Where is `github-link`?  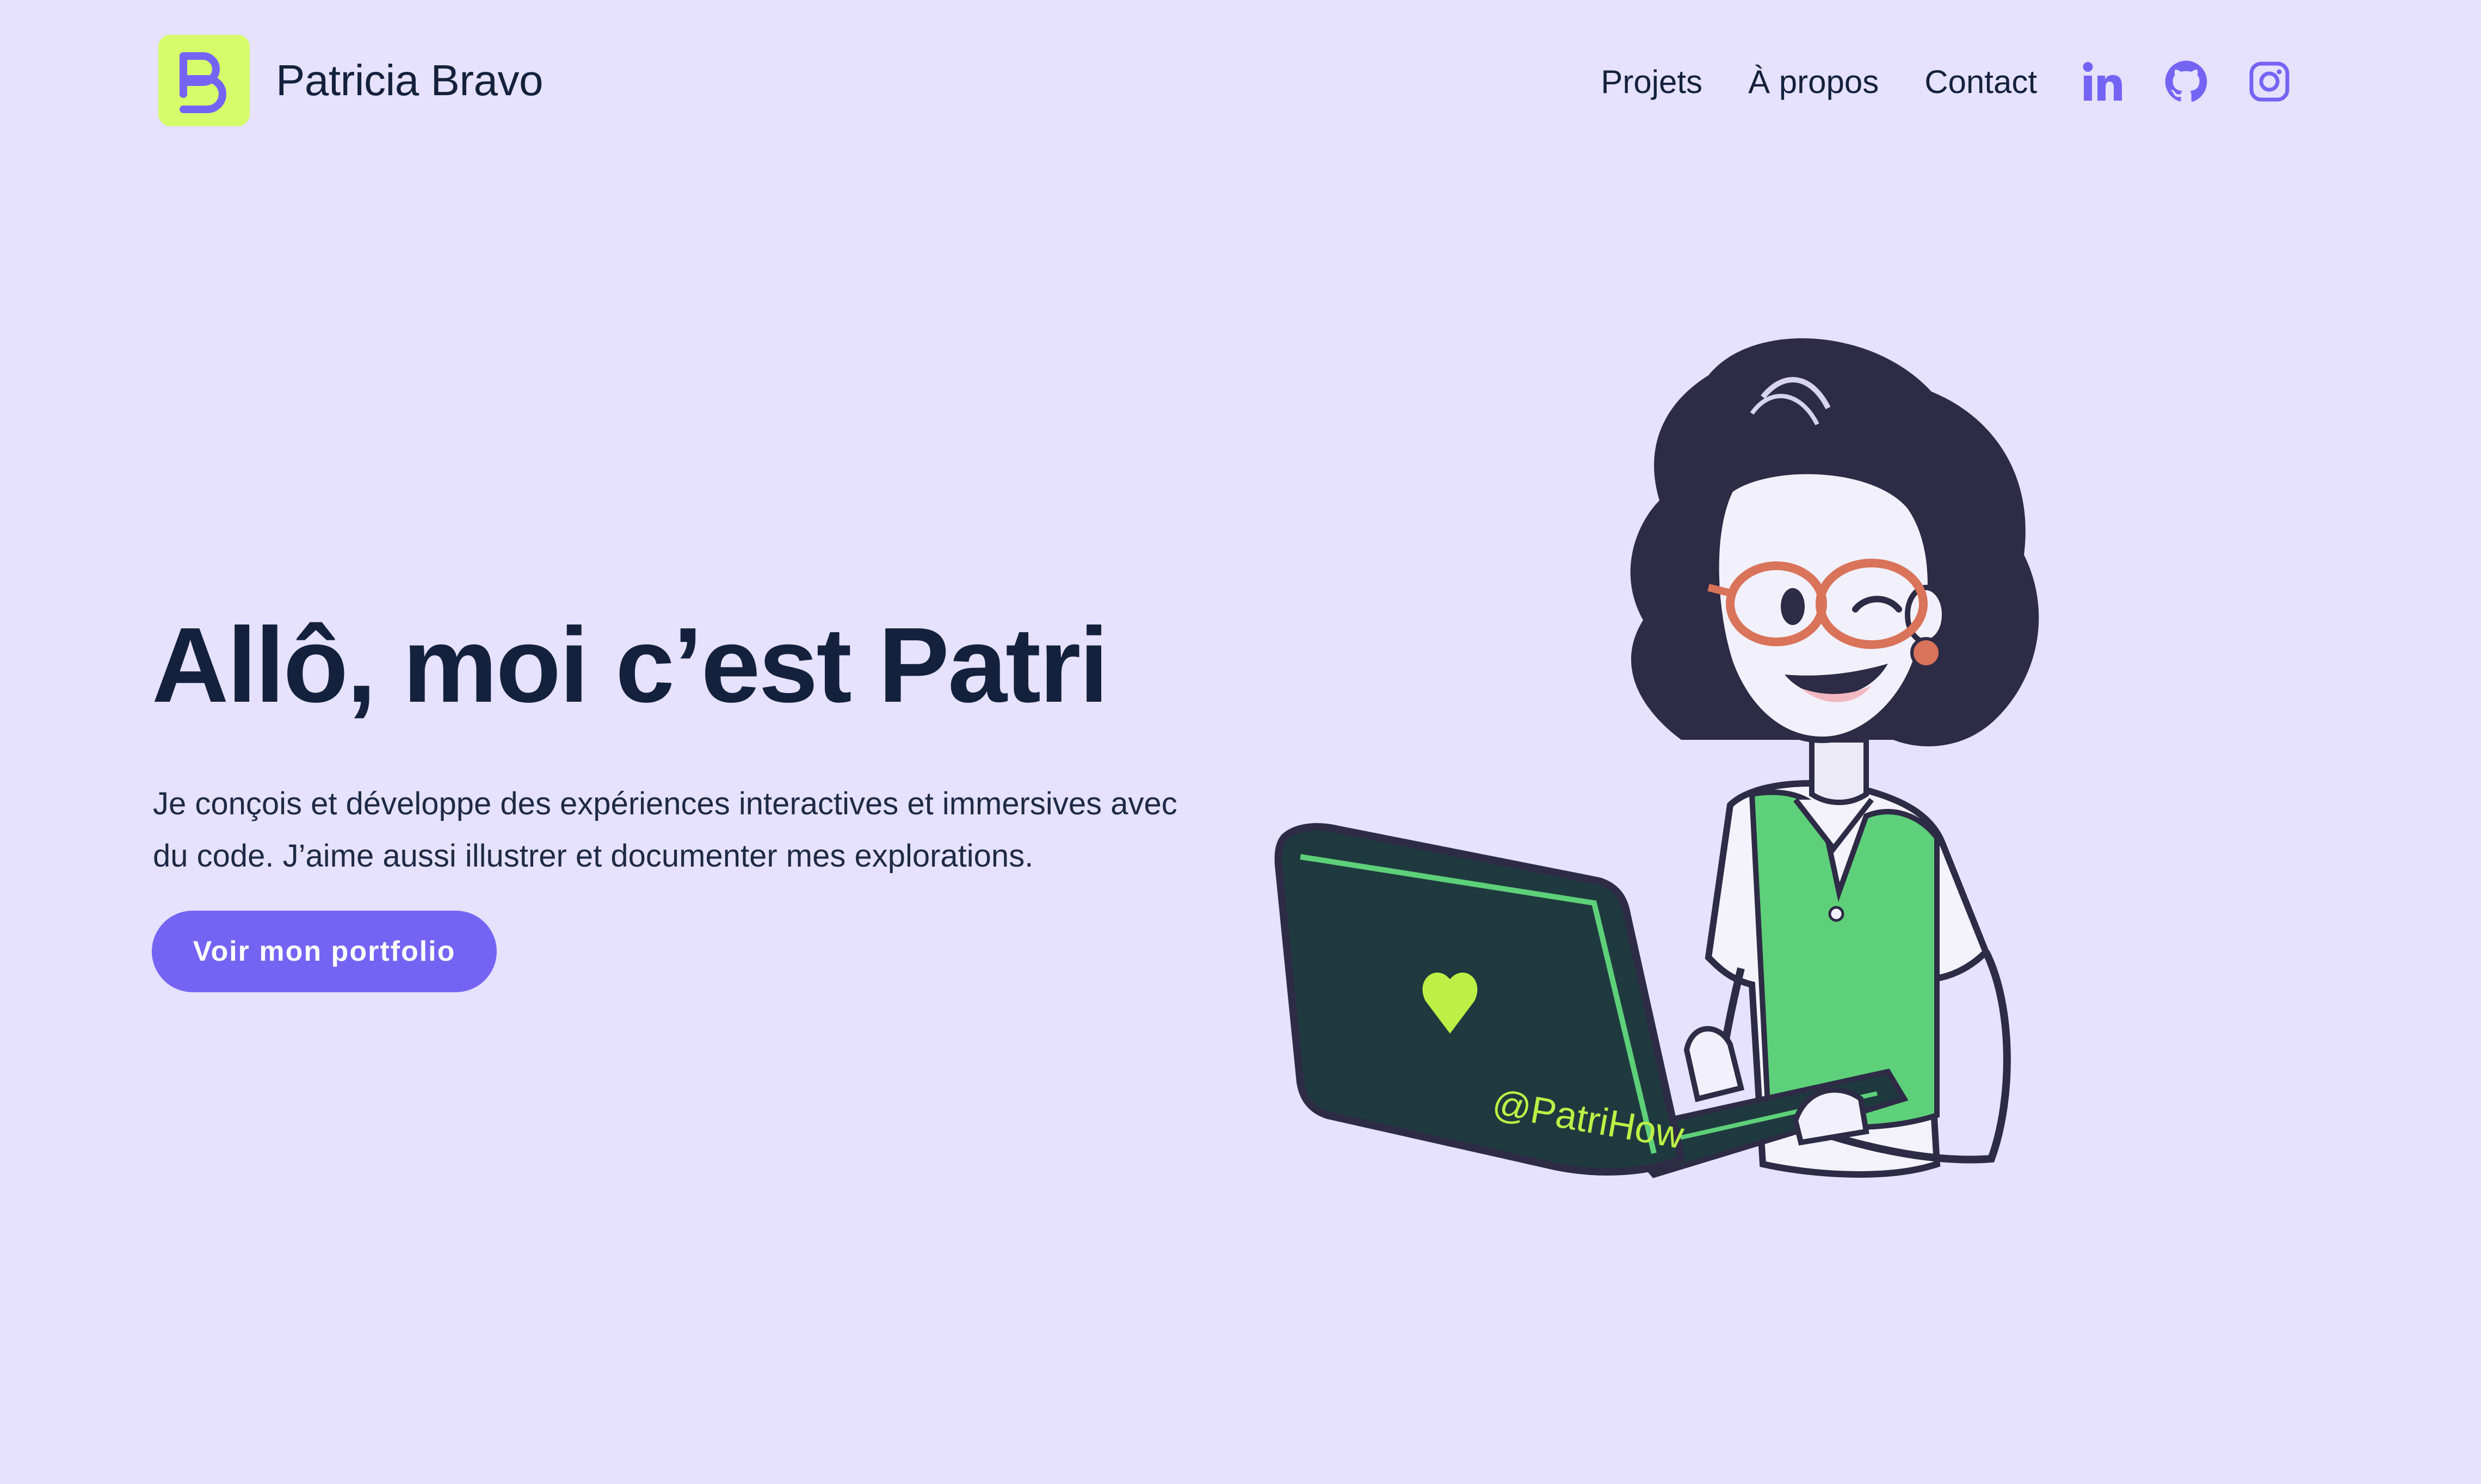 github-link is located at coordinates (2186, 81).